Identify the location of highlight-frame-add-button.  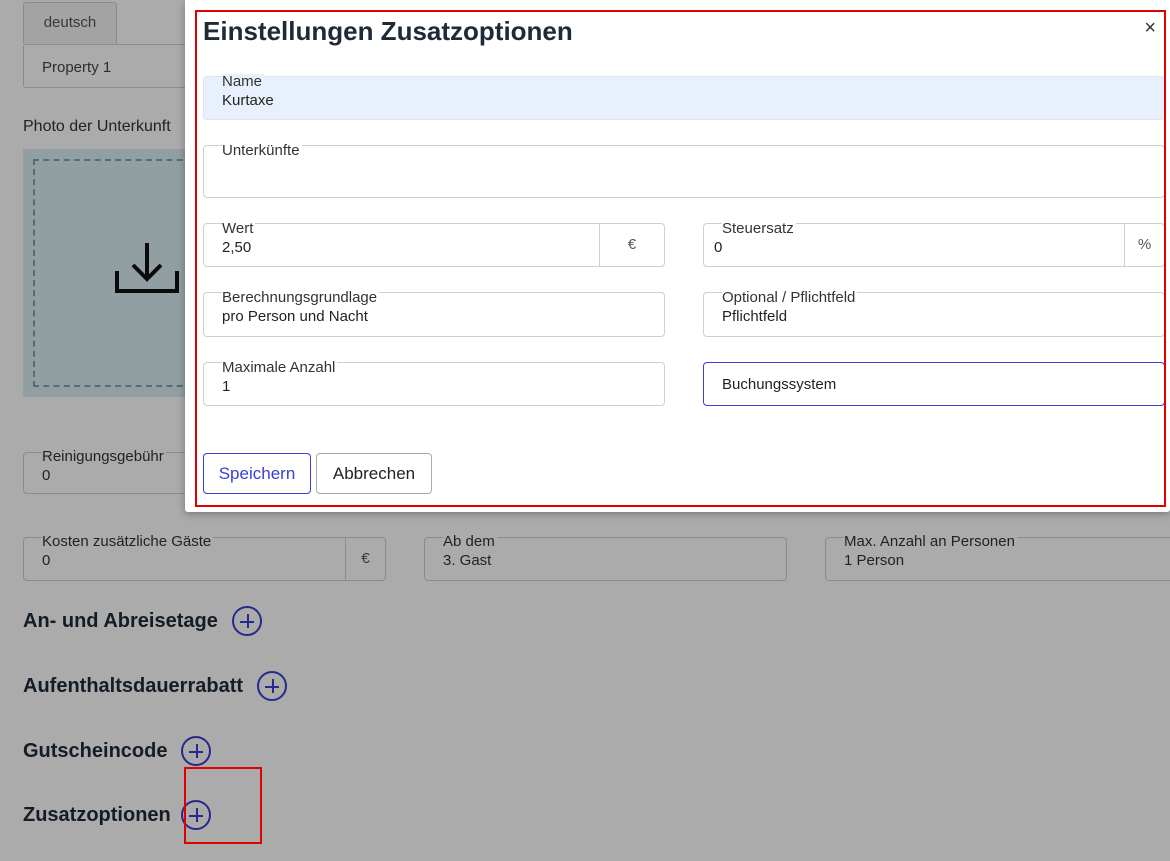
(223, 805).